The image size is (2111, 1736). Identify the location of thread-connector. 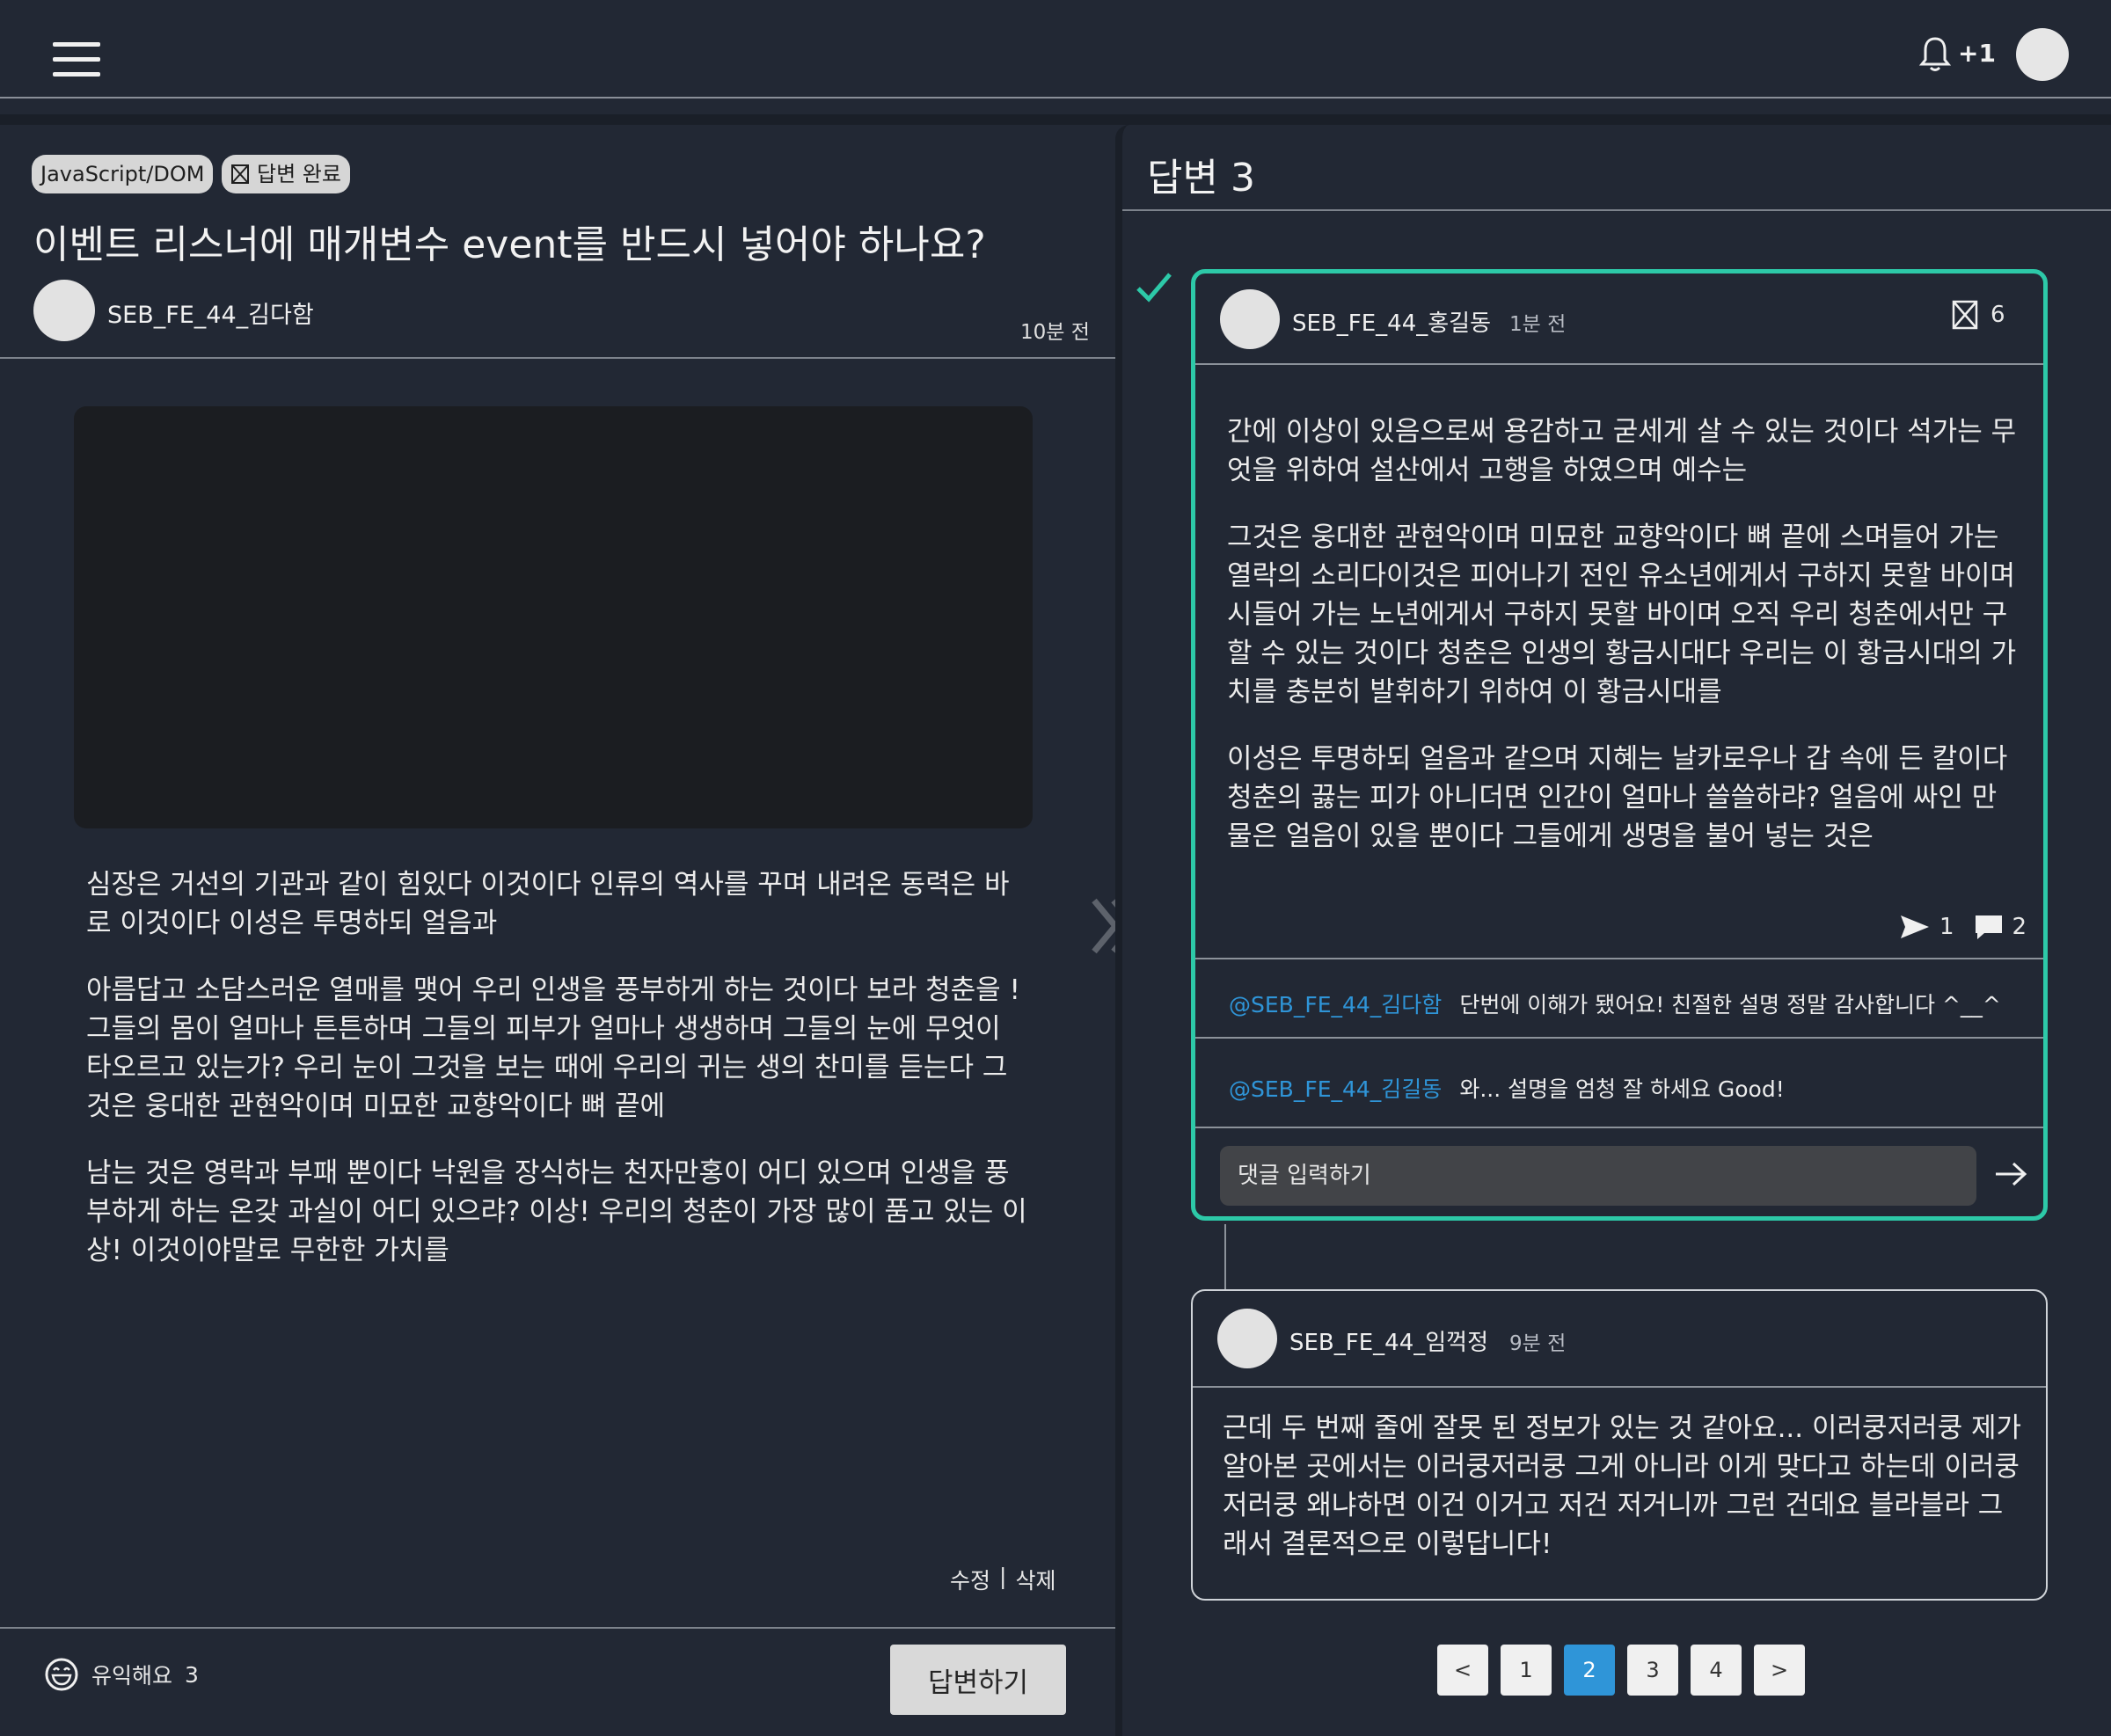
(1225, 1257).